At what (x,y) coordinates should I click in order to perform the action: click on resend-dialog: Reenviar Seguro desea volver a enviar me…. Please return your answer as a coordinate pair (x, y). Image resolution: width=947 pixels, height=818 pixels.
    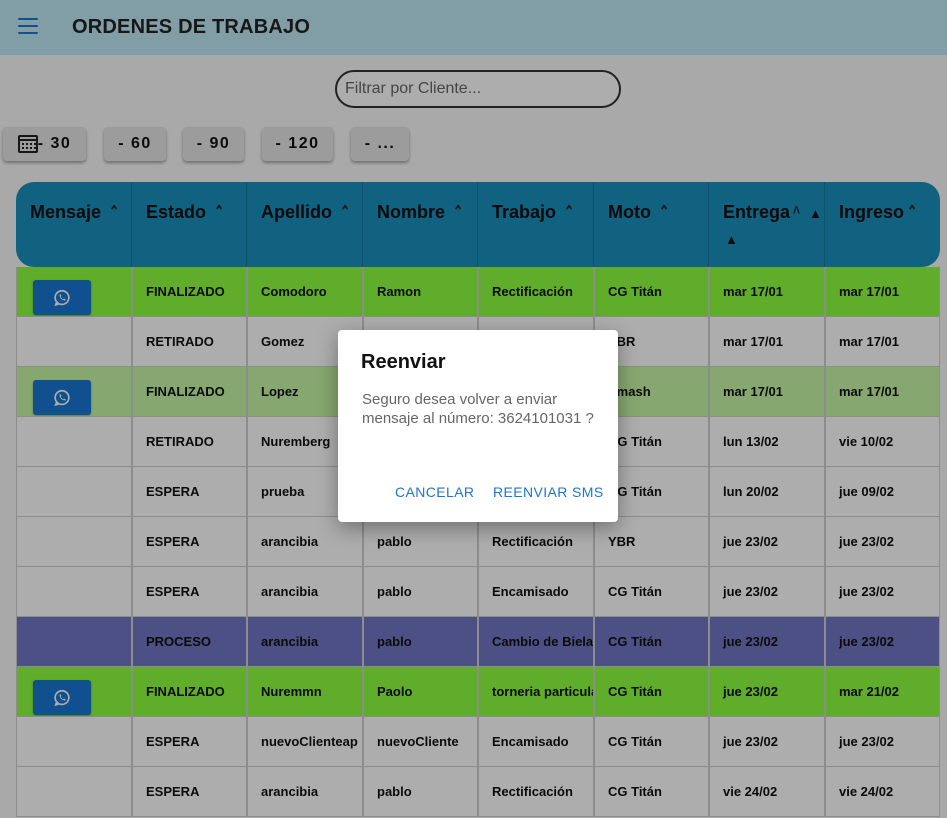
    Looking at the image, I should click on (478, 426).